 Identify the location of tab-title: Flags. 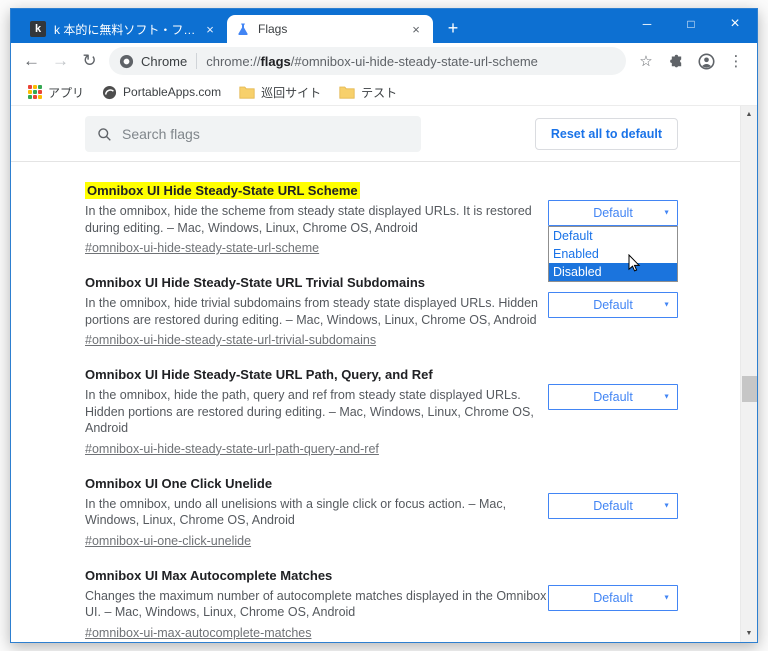
(273, 29).